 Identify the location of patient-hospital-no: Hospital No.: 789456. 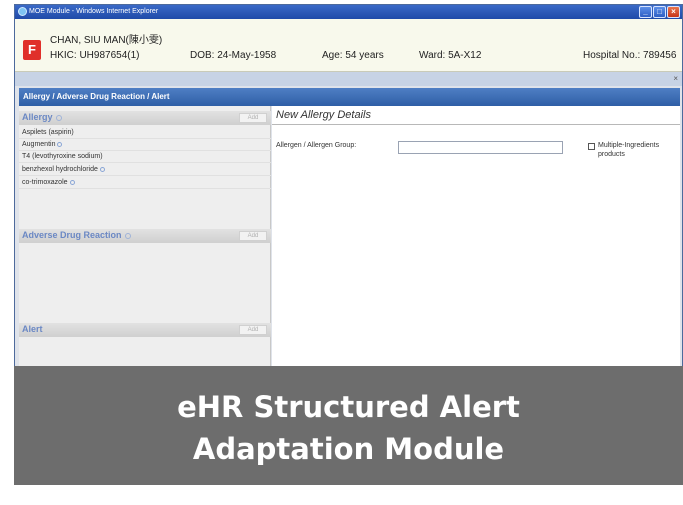
(630, 55).